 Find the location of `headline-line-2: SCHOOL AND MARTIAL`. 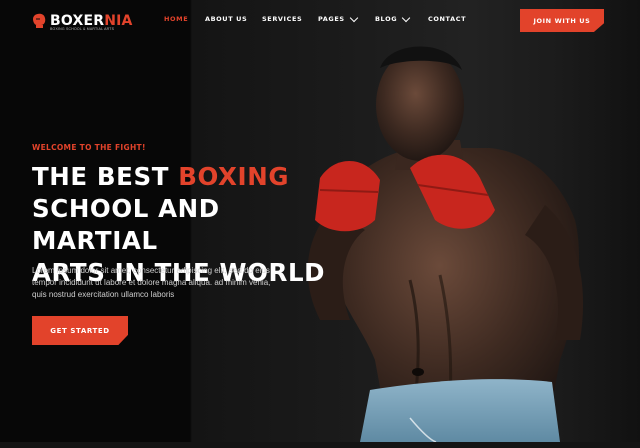

headline-line-2: SCHOOL AND MARTIAL is located at coordinates (126, 224).